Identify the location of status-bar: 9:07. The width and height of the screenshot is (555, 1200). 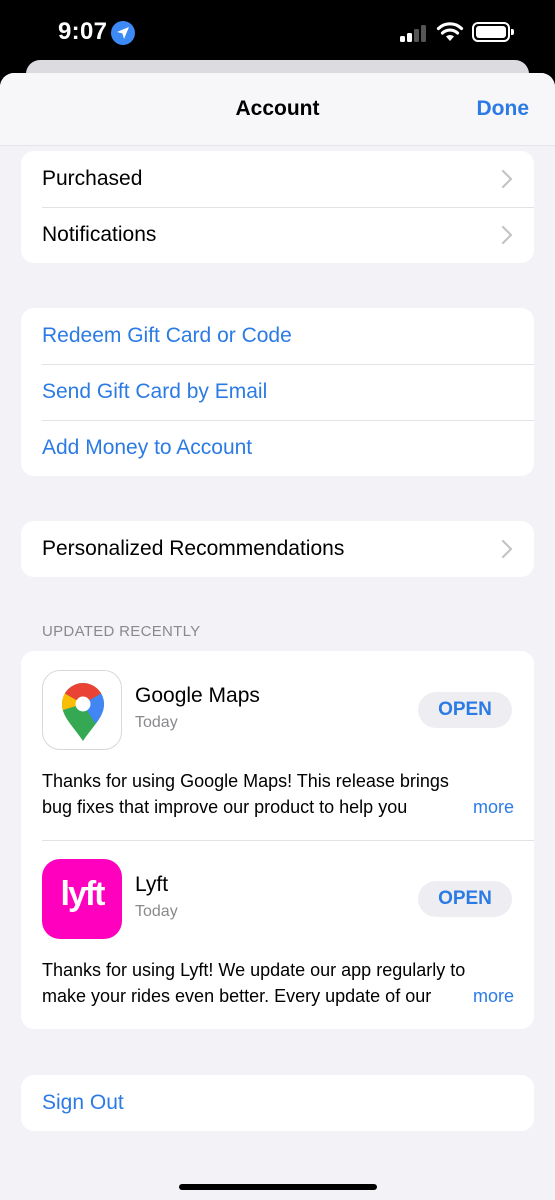
(277, 33).